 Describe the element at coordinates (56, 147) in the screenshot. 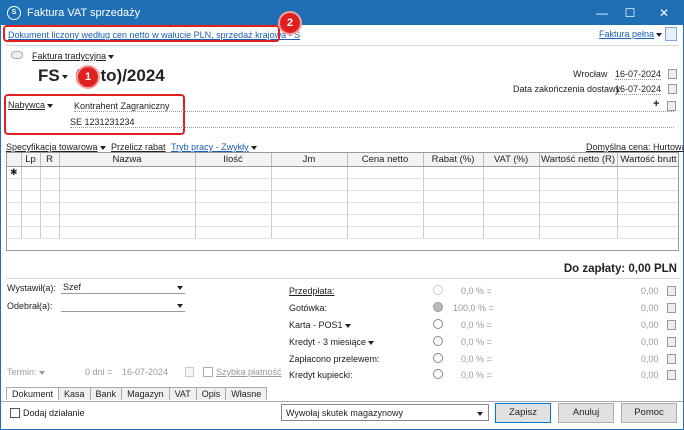

I see `specification-dropdown: Specyfikacja towarowa` at that location.